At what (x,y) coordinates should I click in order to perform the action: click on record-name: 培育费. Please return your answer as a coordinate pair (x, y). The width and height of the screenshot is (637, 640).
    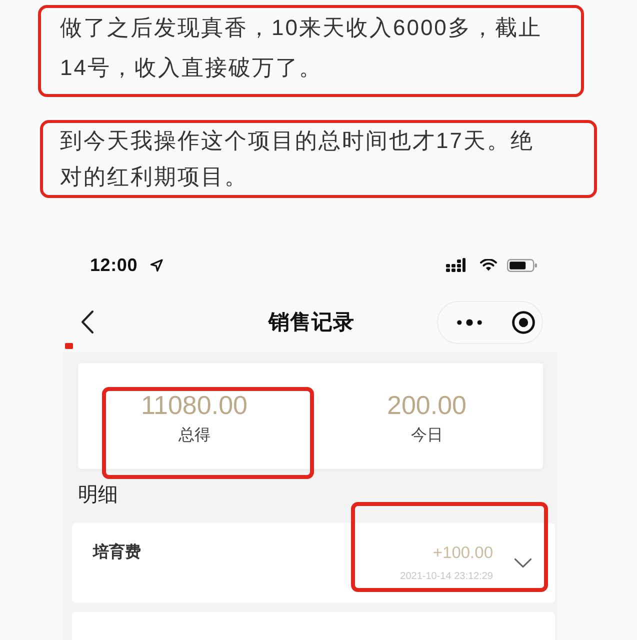
    Looking at the image, I should click on (117, 552).